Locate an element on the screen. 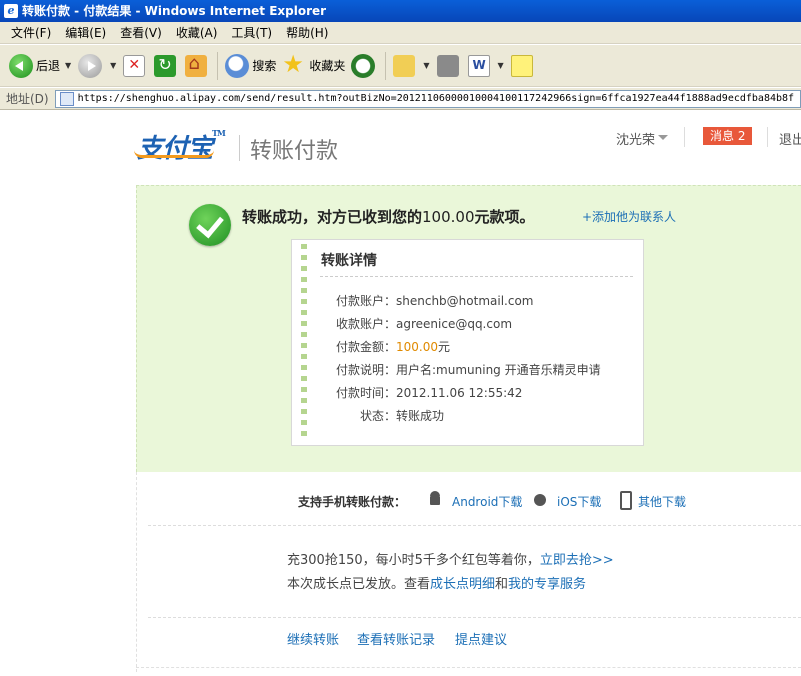 The width and height of the screenshot is (801, 676). favorites-button: 收藏夹 is located at coordinates (313, 66).